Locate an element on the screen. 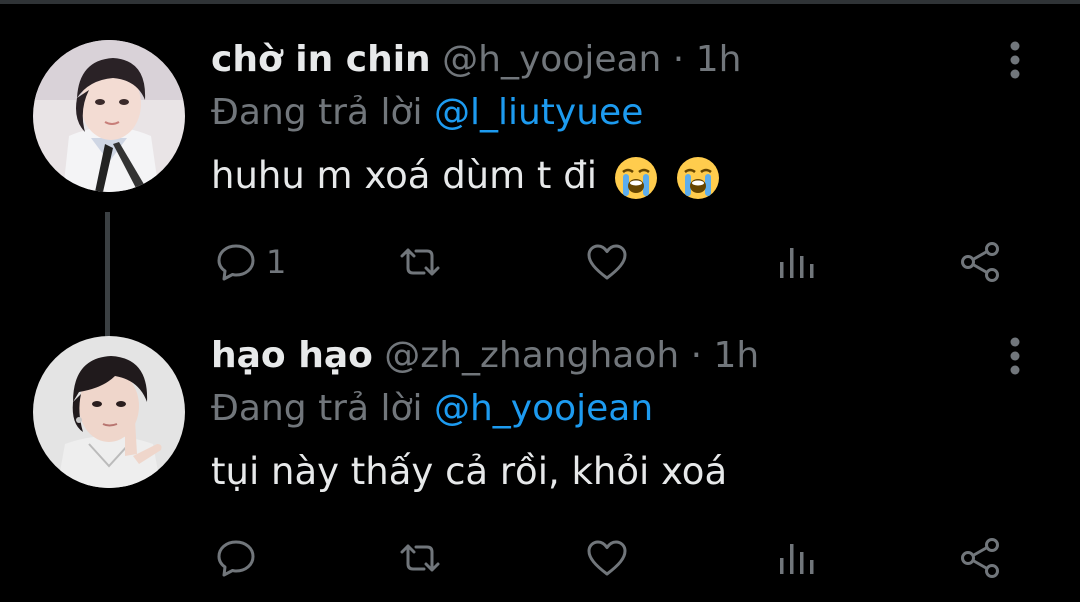  mention-link: @l_liutyuee is located at coordinates (538, 112).